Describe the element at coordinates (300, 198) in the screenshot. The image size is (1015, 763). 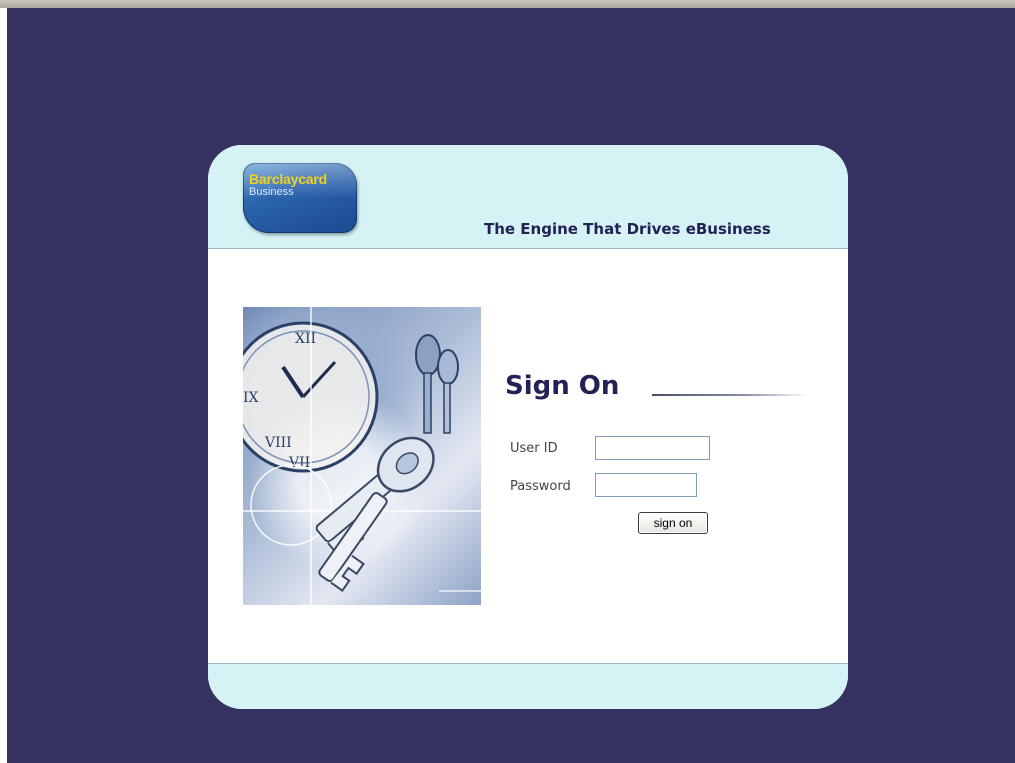
I see `barclaycard-logo: Barclaycard Business` at that location.